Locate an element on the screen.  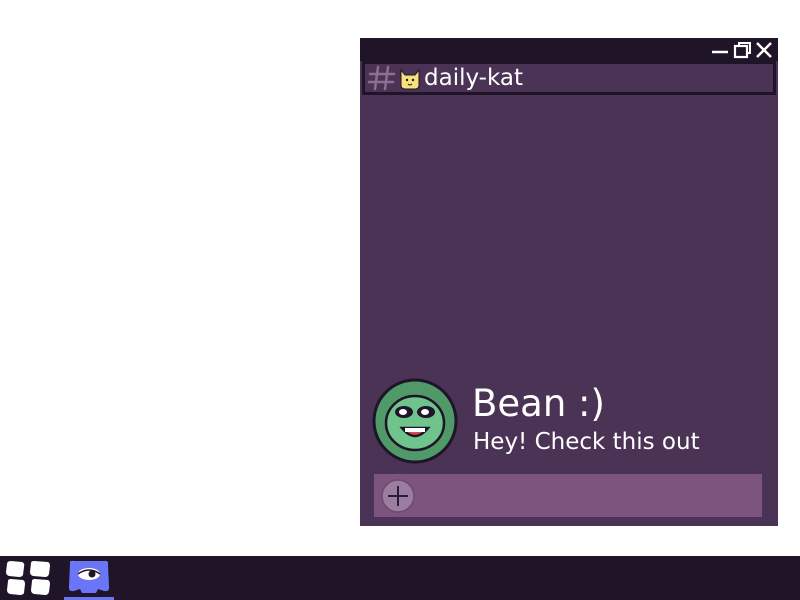
message-author: Bean :) is located at coordinates (538, 404).